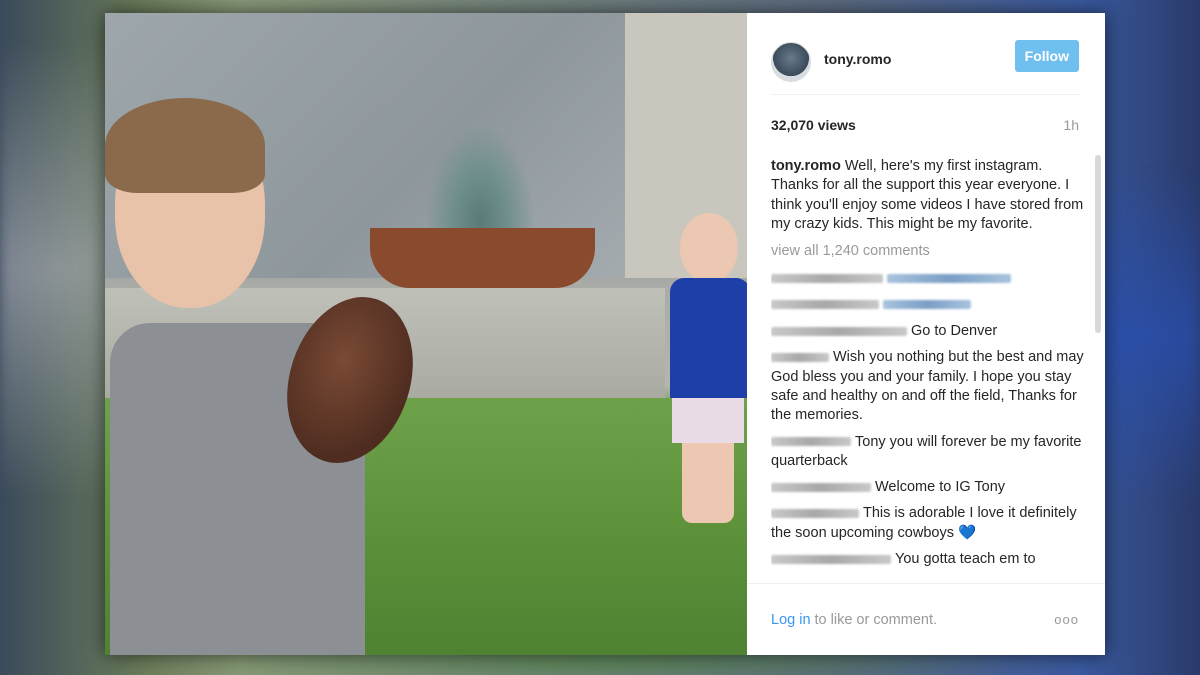 Image resolution: width=1200 pixels, height=675 pixels. Describe the element at coordinates (806, 166) in the screenshot. I see `caption-username: tony.romo` at that location.